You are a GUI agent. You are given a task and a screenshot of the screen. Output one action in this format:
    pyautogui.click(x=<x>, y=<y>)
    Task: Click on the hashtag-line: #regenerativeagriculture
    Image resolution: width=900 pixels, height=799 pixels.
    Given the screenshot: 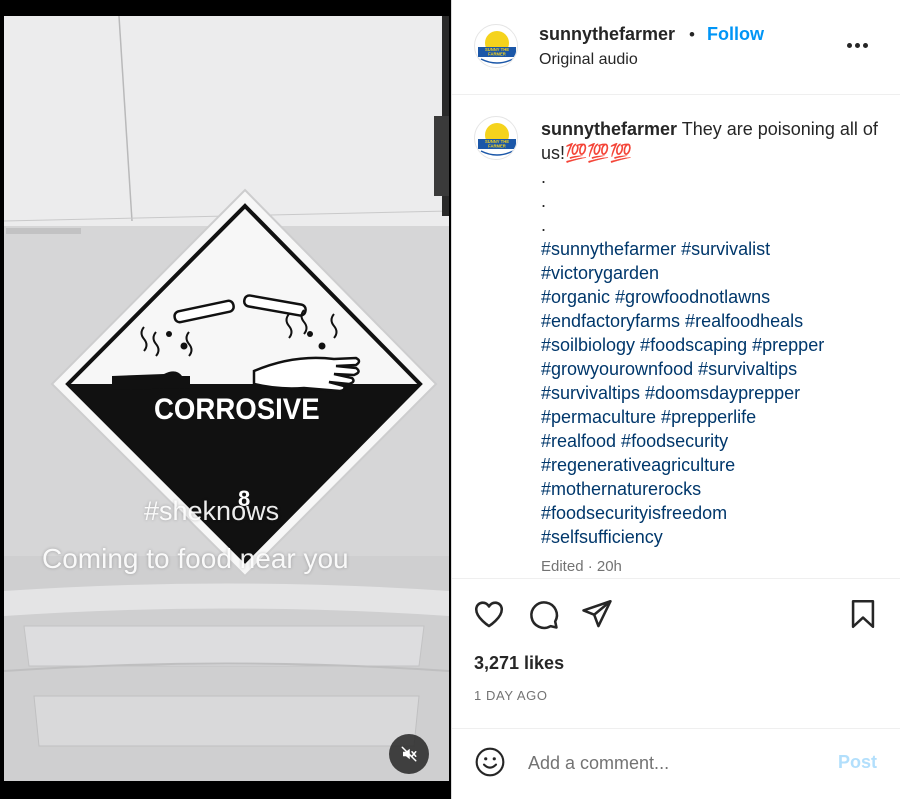 What is the action you would take?
    pyautogui.click(x=711, y=465)
    